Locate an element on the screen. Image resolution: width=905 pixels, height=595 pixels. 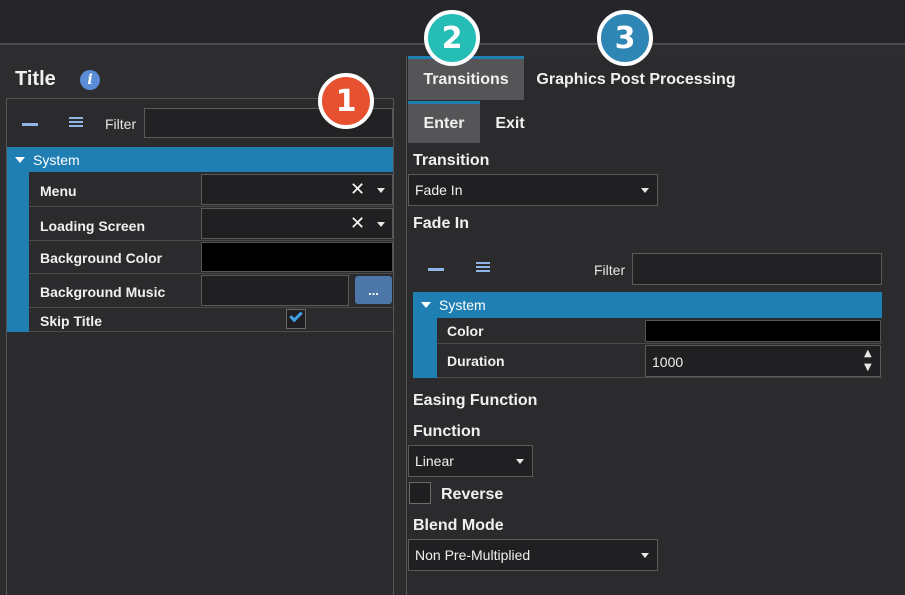
duration-input: 1000 ▲ ▼ is located at coordinates (763, 361).